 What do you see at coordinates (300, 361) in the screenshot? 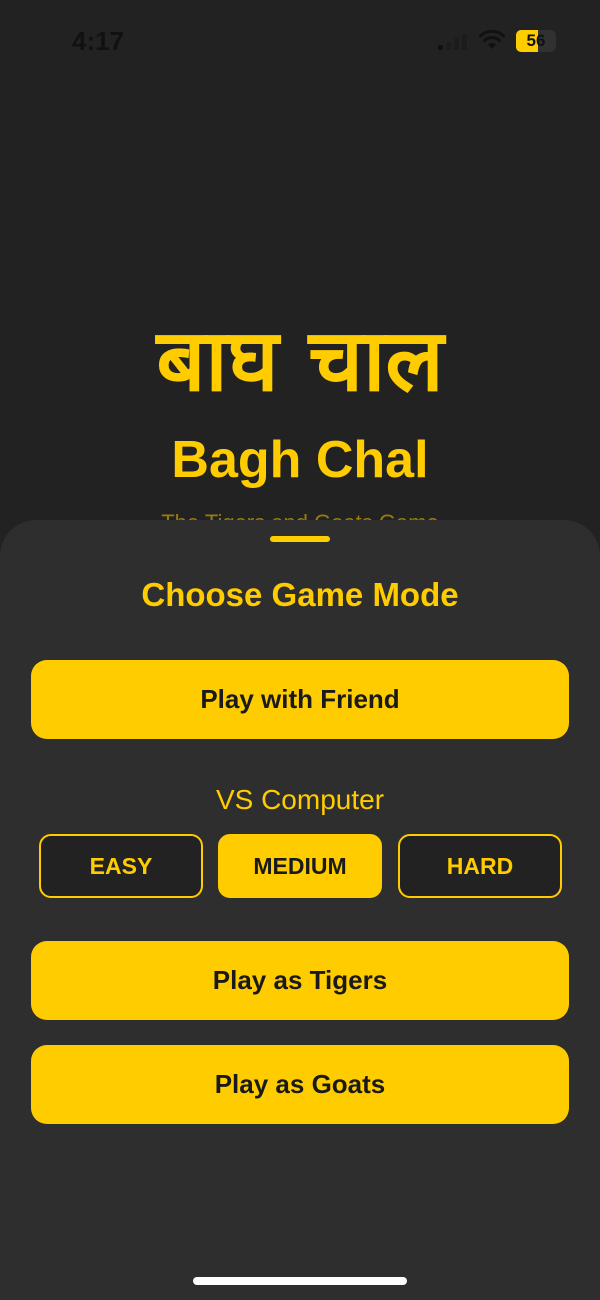
I see `title-hindi: बाघ चाल` at bounding box center [300, 361].